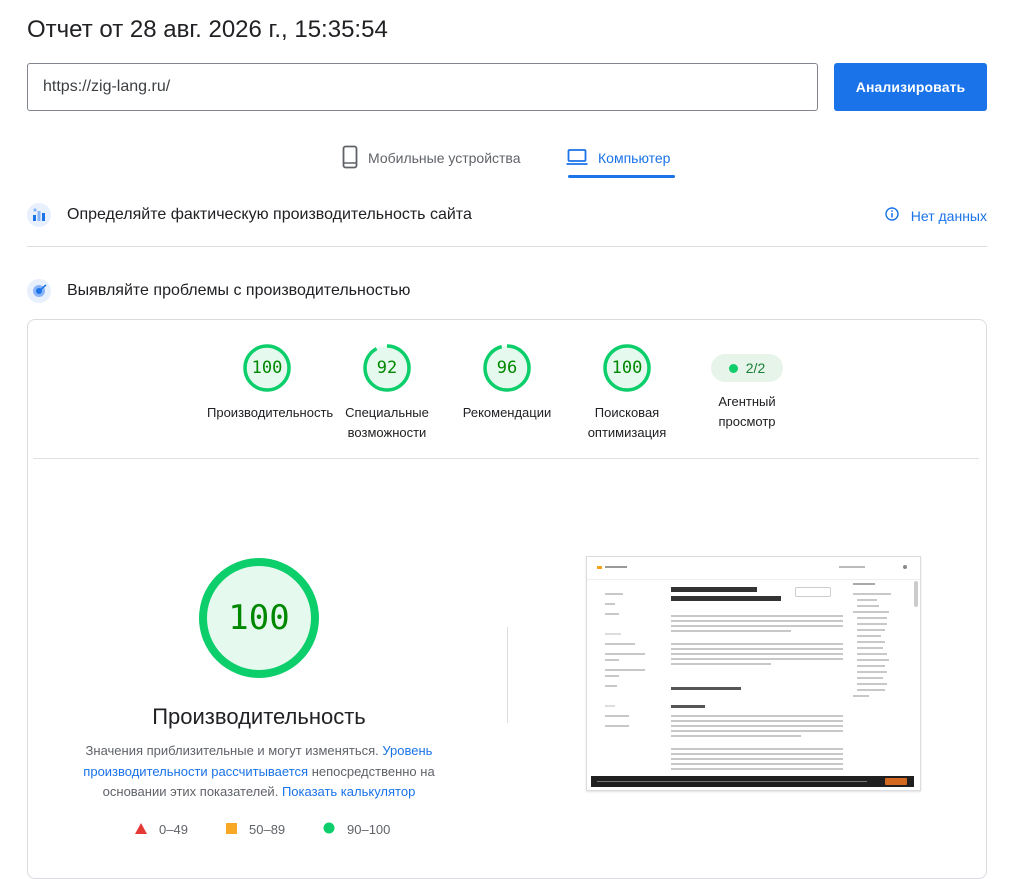  I want to click on thumb-header, so click(753, 568).